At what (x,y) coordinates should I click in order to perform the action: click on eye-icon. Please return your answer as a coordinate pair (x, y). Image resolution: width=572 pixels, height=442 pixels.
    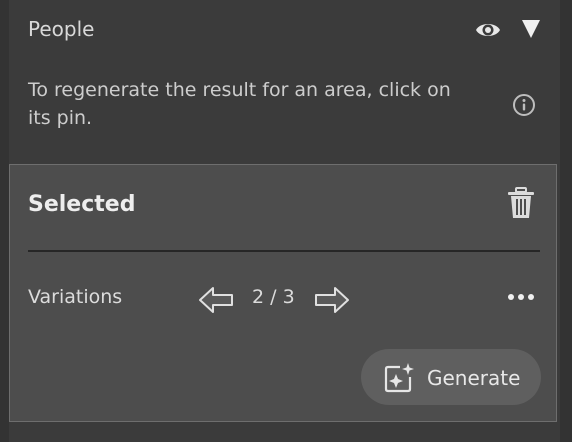
    Looking at the image, I should click on (488, 30).